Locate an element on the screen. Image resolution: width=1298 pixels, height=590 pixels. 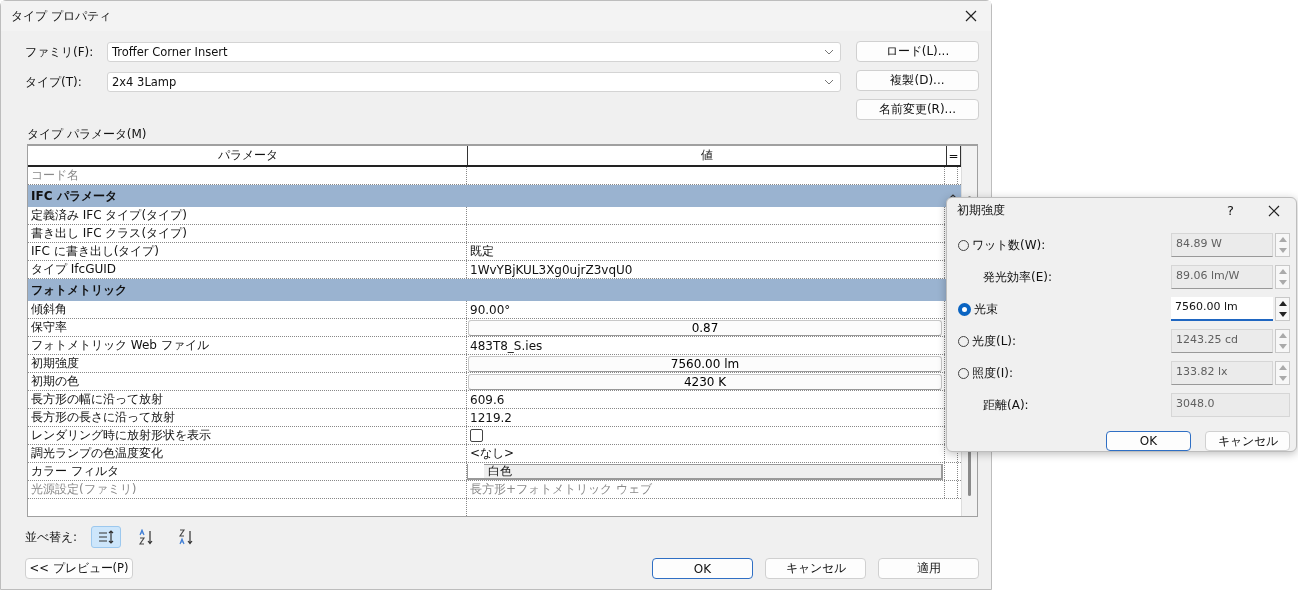
parameter-name: 光源設定(ファミリ) is located at coordinates (247, 489).